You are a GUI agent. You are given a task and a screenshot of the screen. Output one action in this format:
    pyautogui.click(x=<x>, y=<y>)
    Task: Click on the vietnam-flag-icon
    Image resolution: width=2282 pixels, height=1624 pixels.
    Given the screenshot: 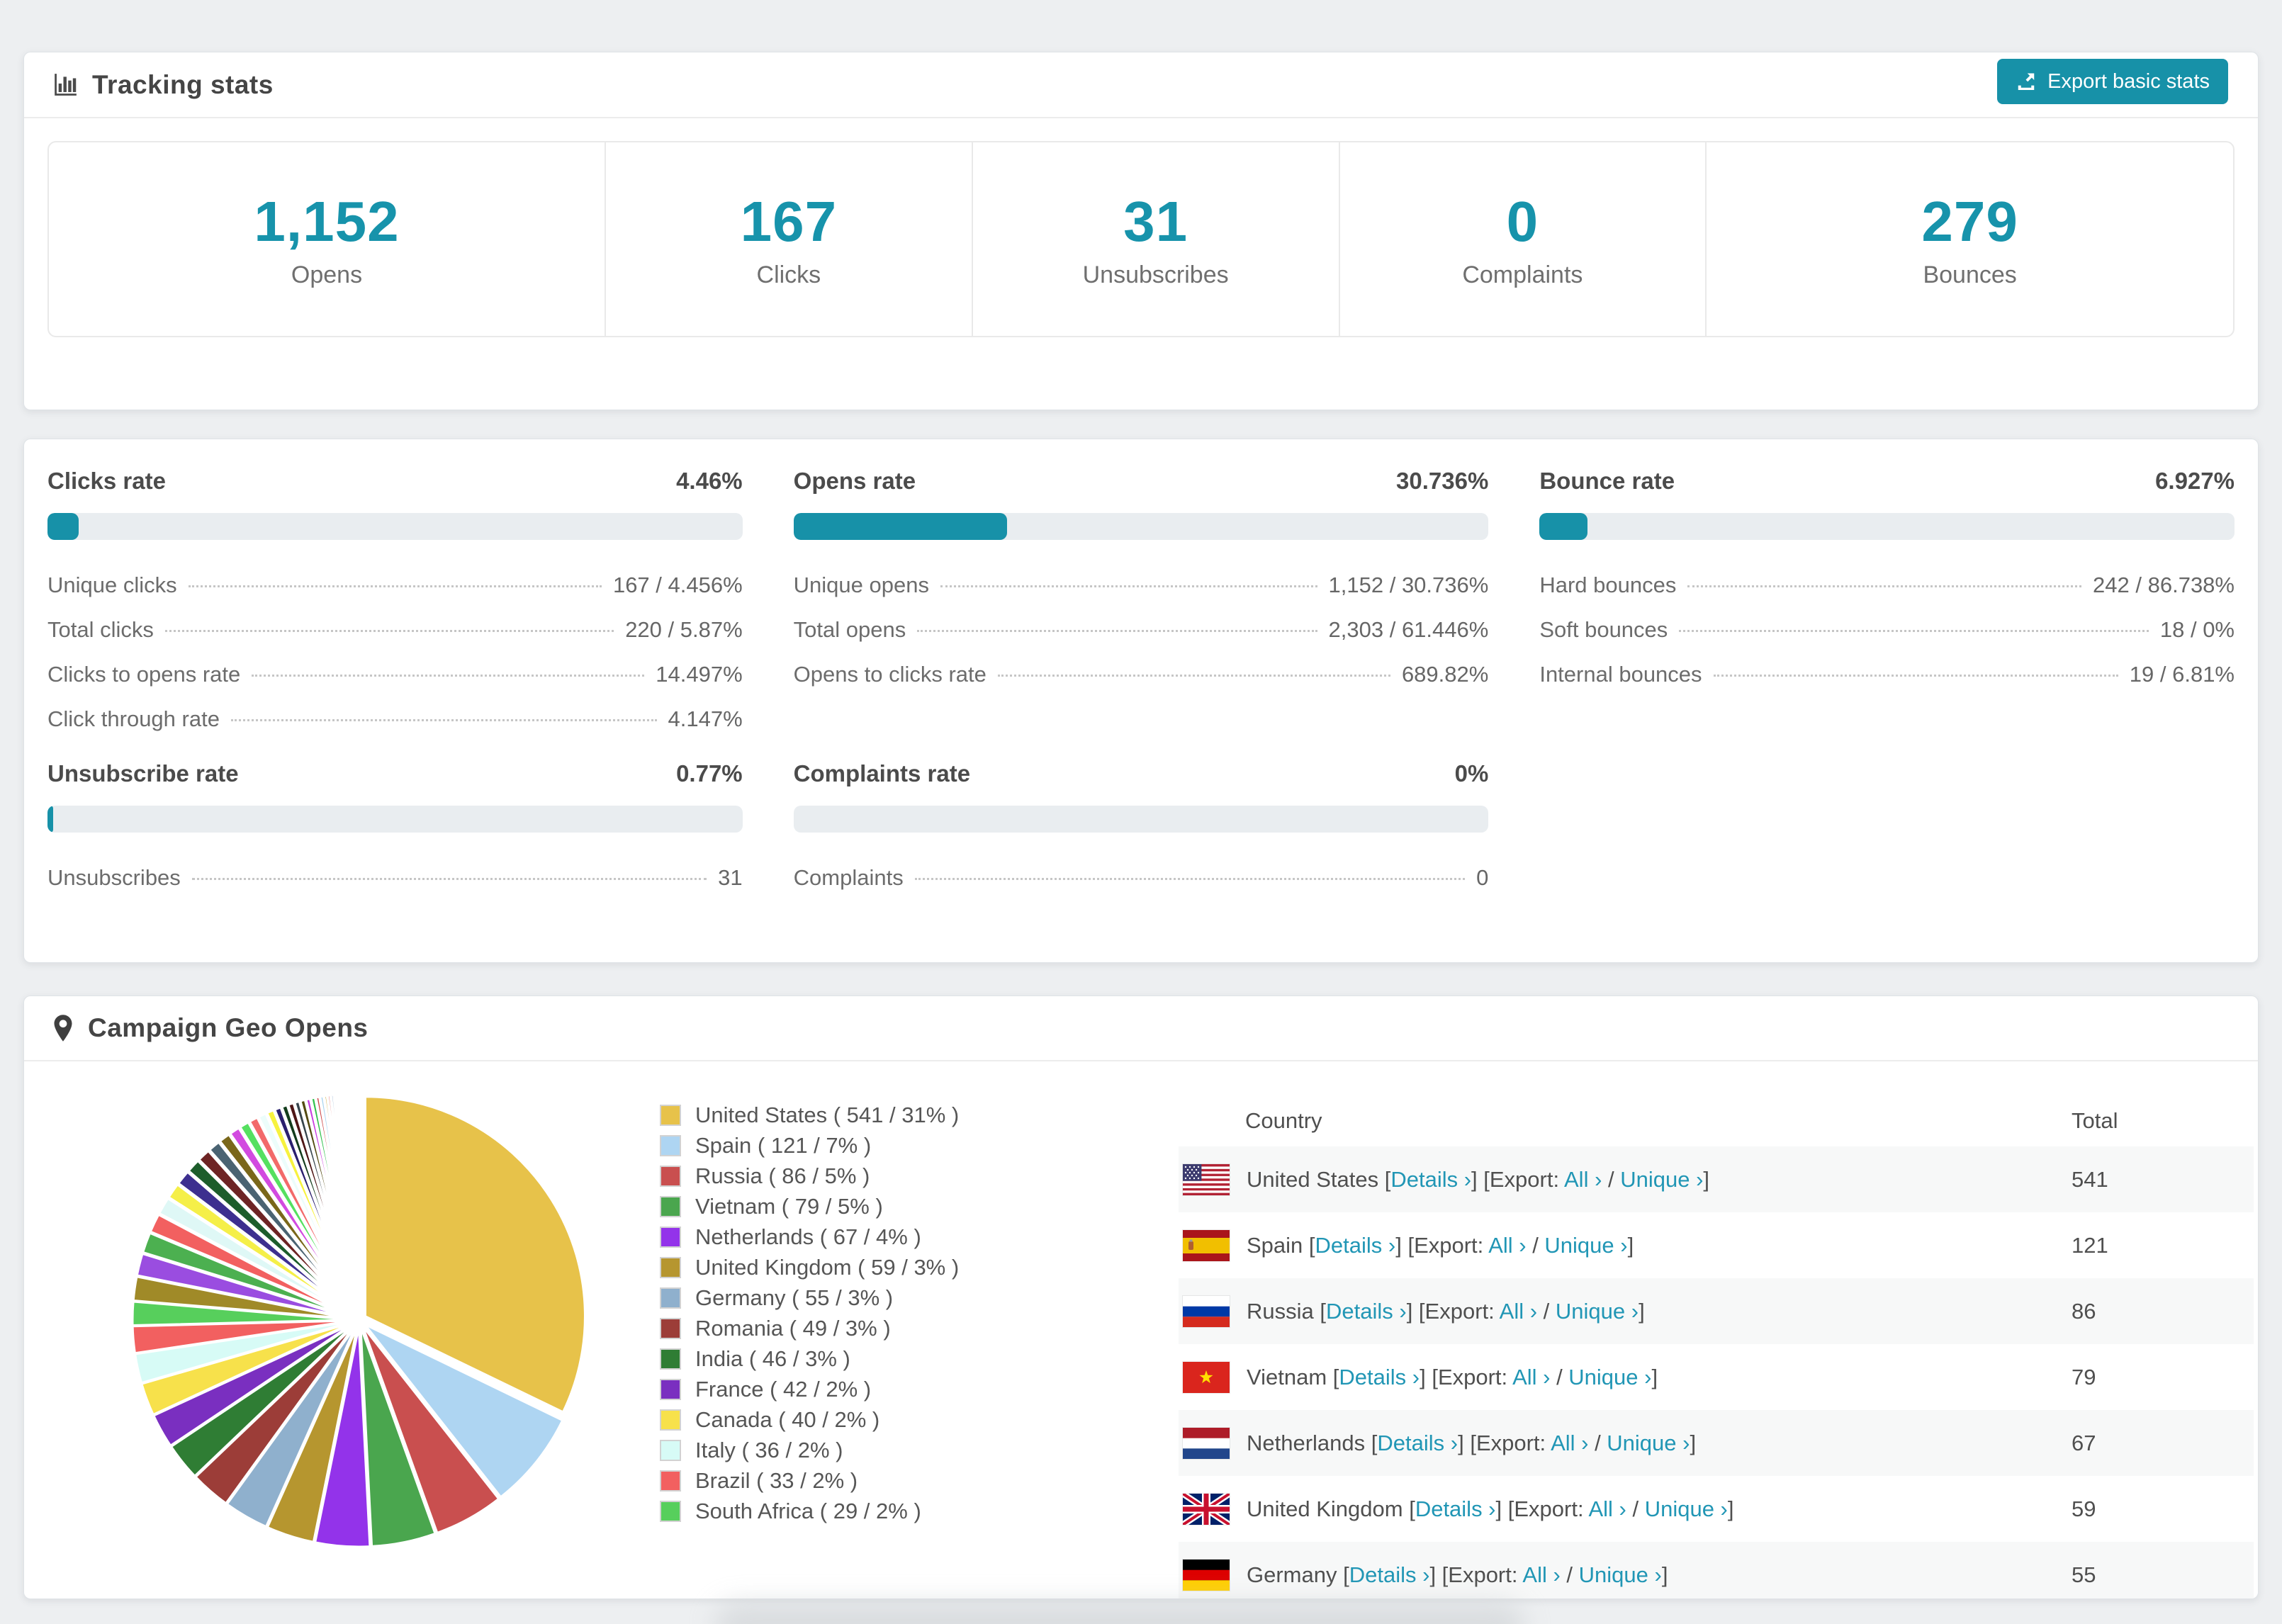 What is the action you would take?
    pyautogui.click(x=1207, y=1377)
    